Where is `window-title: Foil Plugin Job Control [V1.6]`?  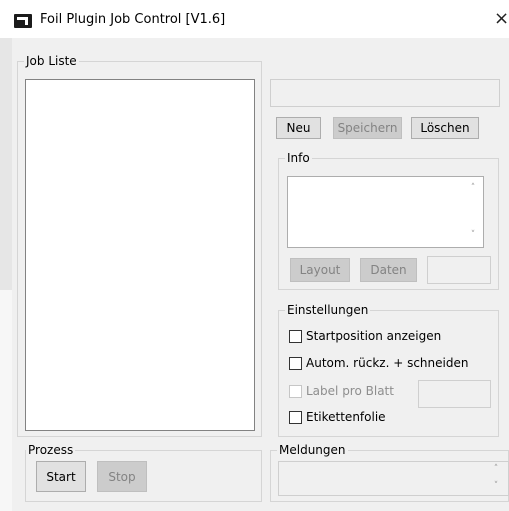 window-title: Foil Plugin Job Control [V1.6] is located at coordinates (133, 19).